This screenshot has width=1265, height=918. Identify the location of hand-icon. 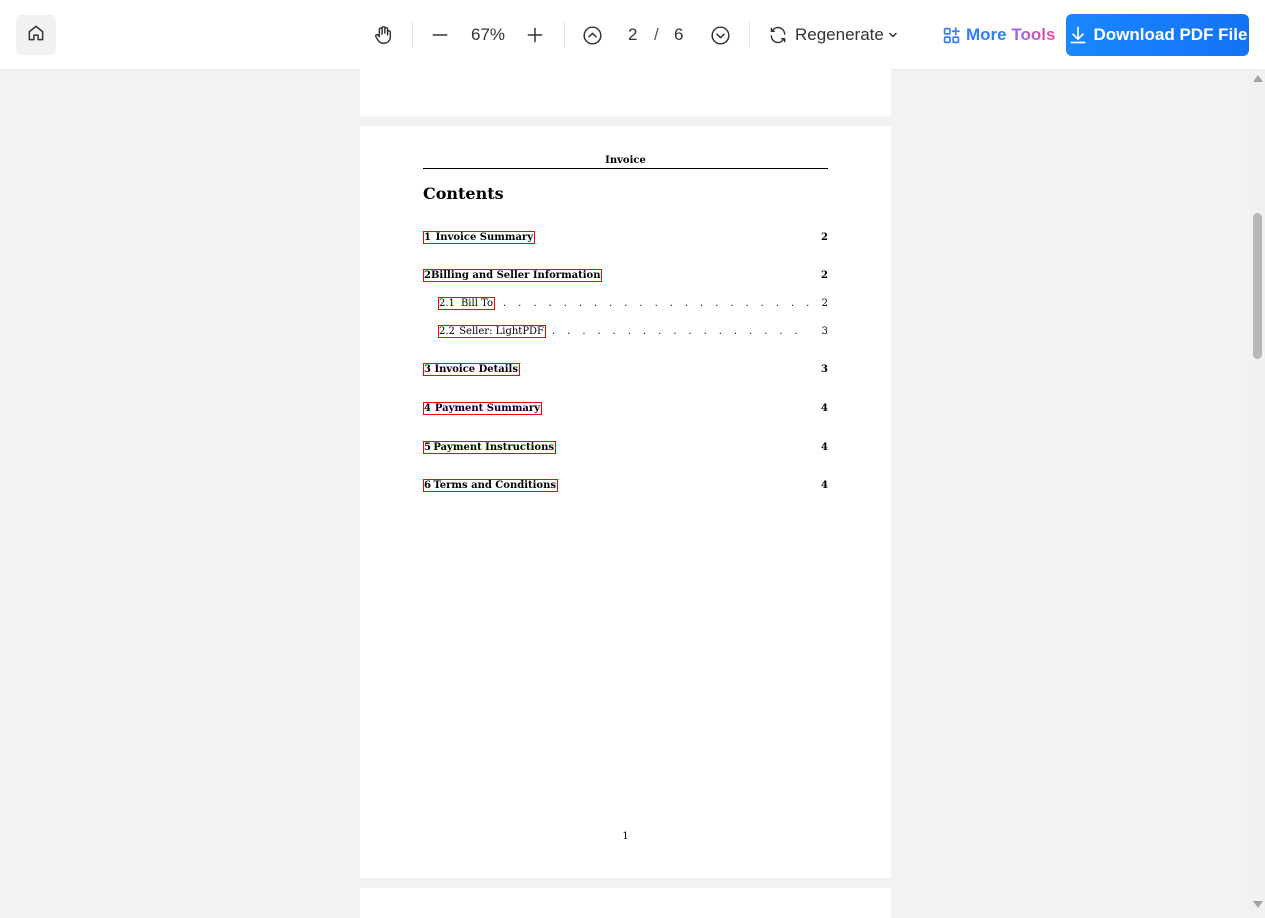
(383, 35).